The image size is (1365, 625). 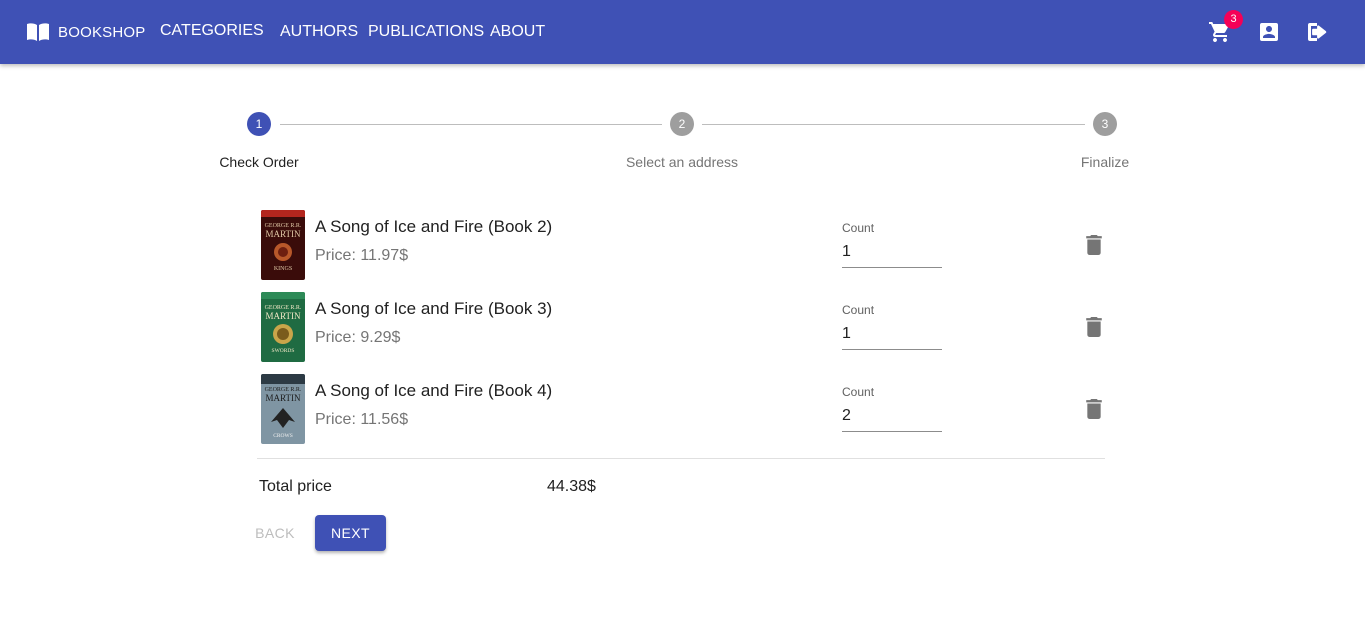 I want to click on brand-label: BOOKSHOP, so click(x=102, y=32).